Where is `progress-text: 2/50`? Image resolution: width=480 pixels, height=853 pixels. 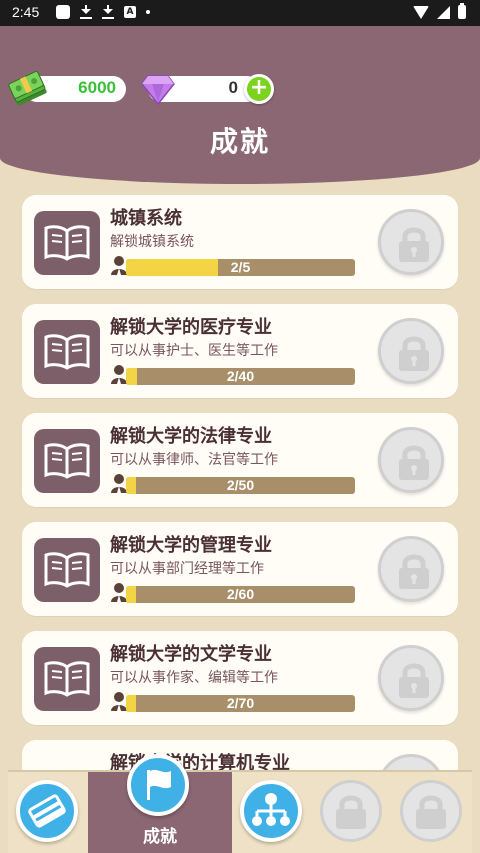
progress-text: 2/50 is located at coordinates (240, 485).